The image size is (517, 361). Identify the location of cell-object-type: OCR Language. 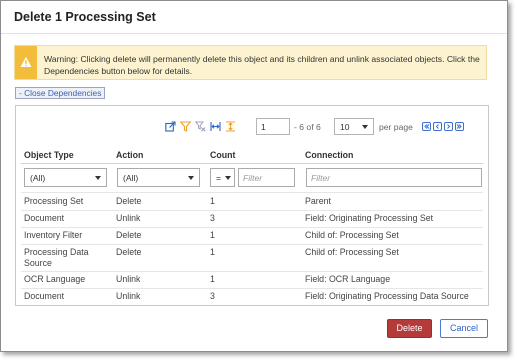
(55, 279).